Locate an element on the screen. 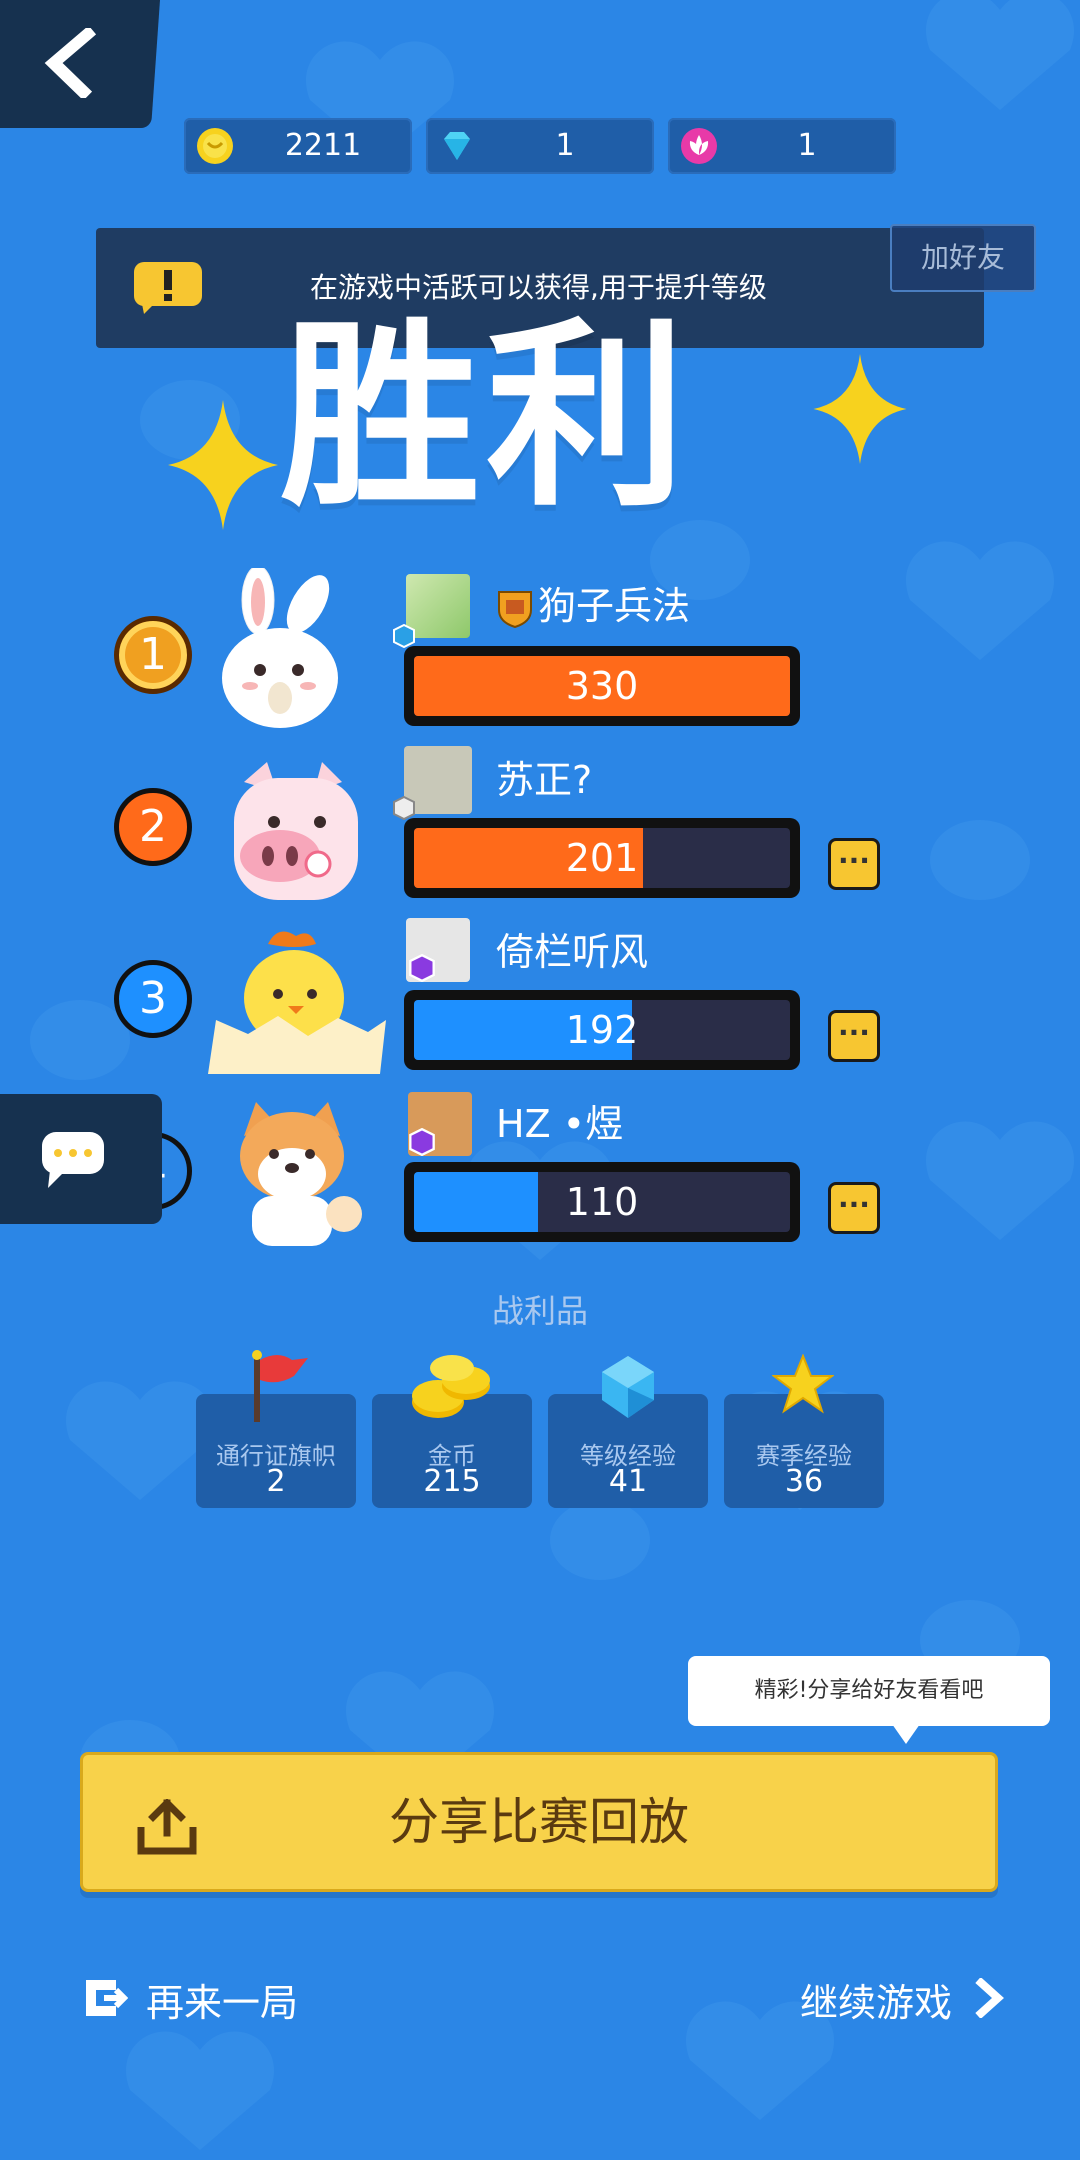 Image resolution: width=1080 pixels, height=2160 pixels. level-shield-icon is located at coordinates (515, 609).